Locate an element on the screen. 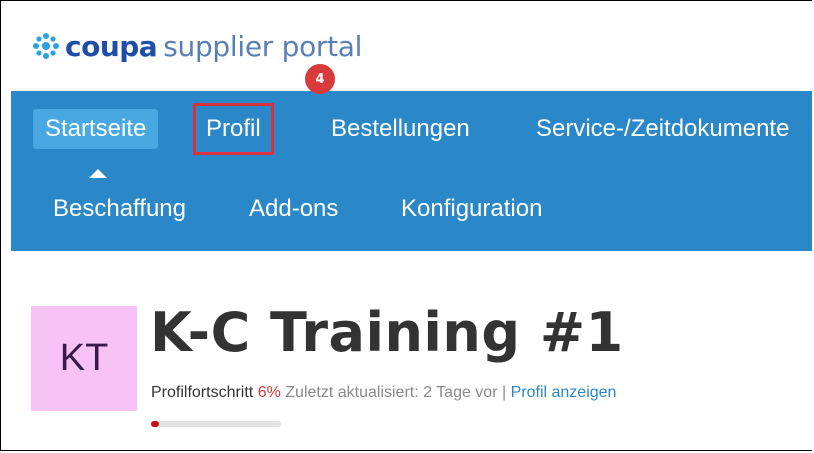 Image resolution: width=814 pixels, height=453 pixels. last-updated: Zuletzt aktualisiert: 2 Tage vor is located at coordinates (391, 392).